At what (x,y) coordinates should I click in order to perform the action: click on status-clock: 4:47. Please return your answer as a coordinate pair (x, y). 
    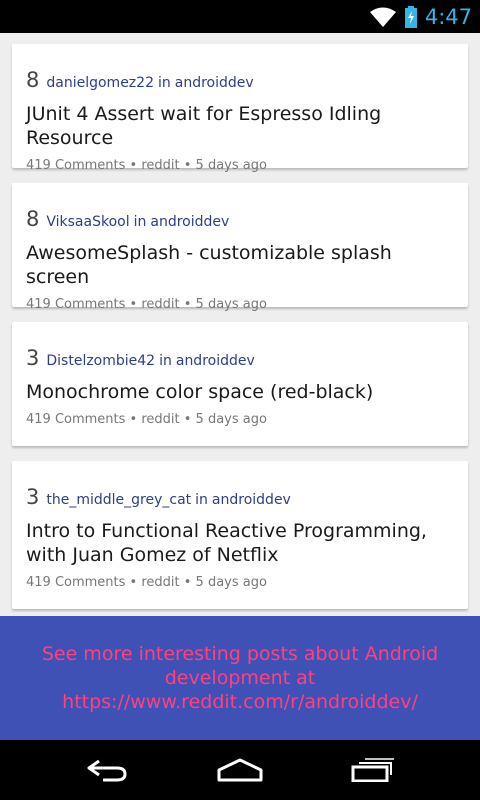
    Looking at the image, I should click on (448, 16).